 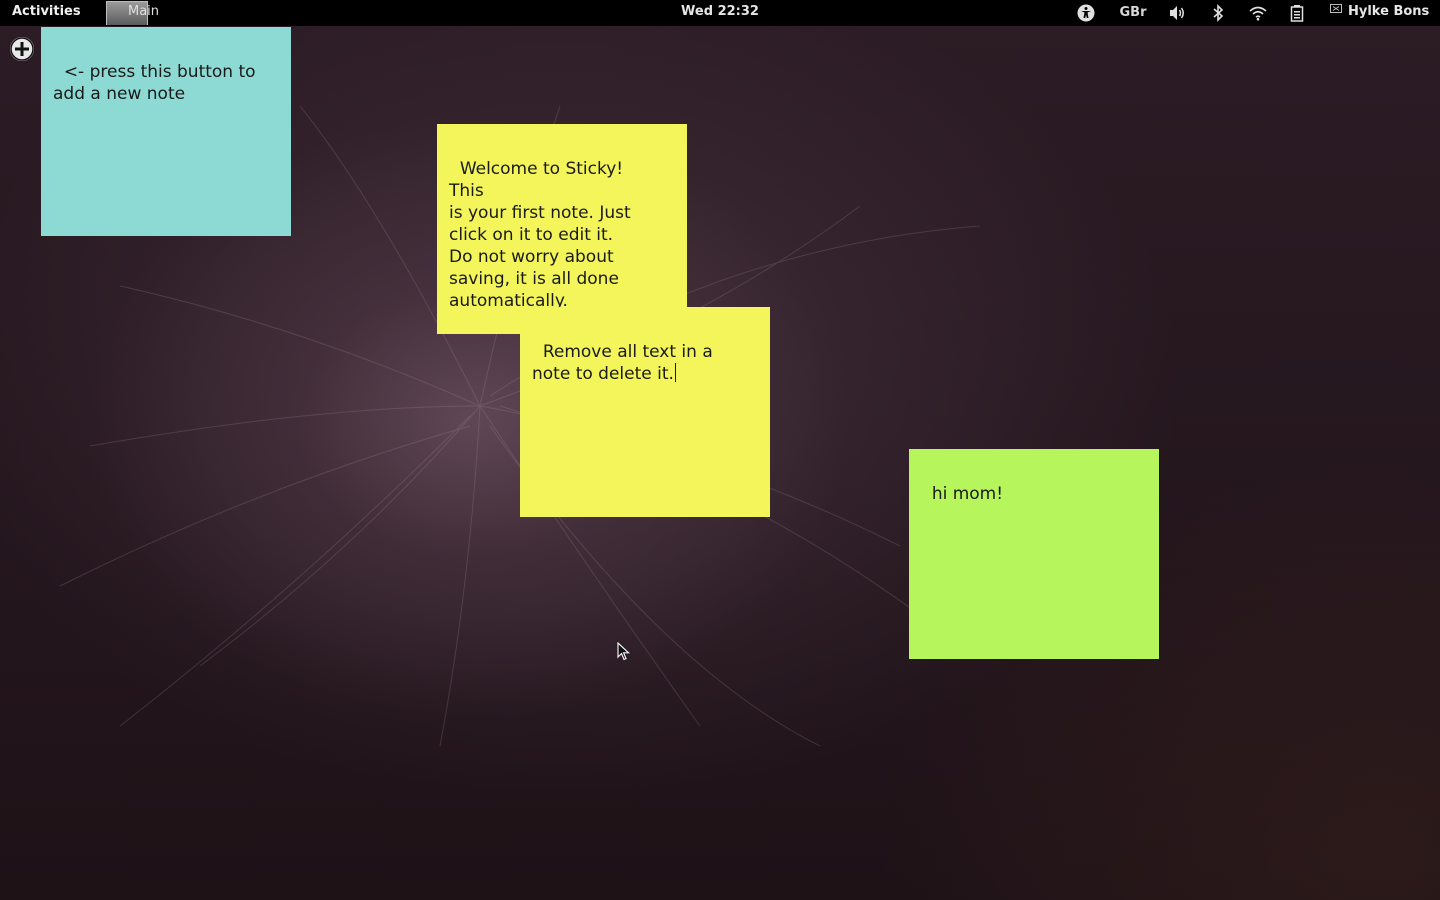 What do you see at coordinates (1034, 554) in the screenshot?
I see `sticky-note: hi mom!` at bounding box center [1034, 554].